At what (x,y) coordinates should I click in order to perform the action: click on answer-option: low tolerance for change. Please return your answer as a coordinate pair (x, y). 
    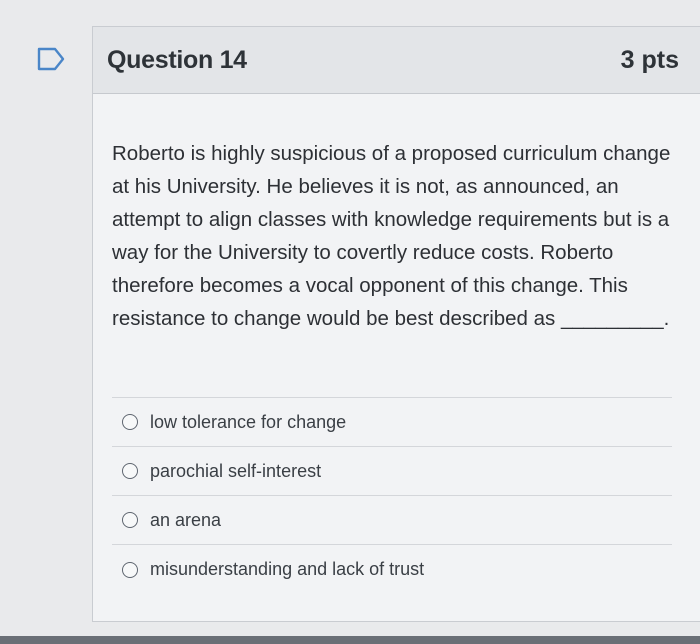
    Looking at the image, I should click on (392, 422).